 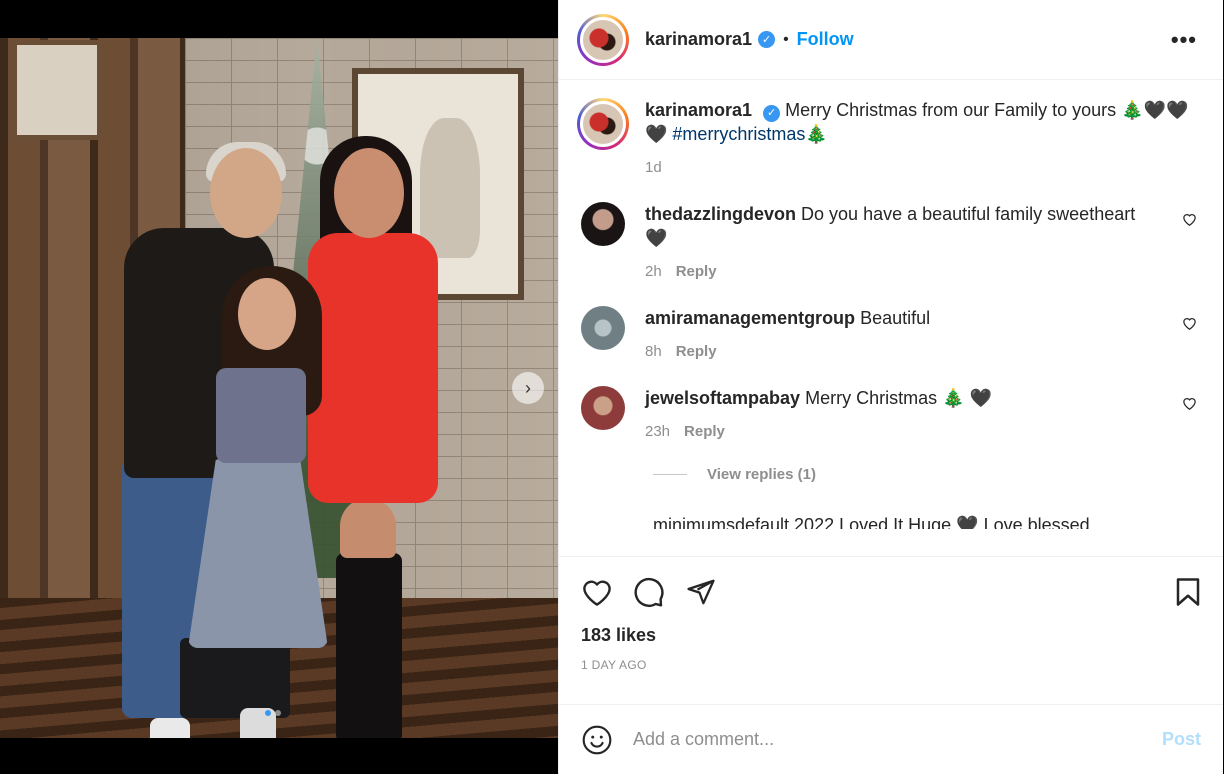 What do you see at coordinates (653, 167) in the screenshot?
I see `caption-time: 1d` at bounding box center [653, 167].